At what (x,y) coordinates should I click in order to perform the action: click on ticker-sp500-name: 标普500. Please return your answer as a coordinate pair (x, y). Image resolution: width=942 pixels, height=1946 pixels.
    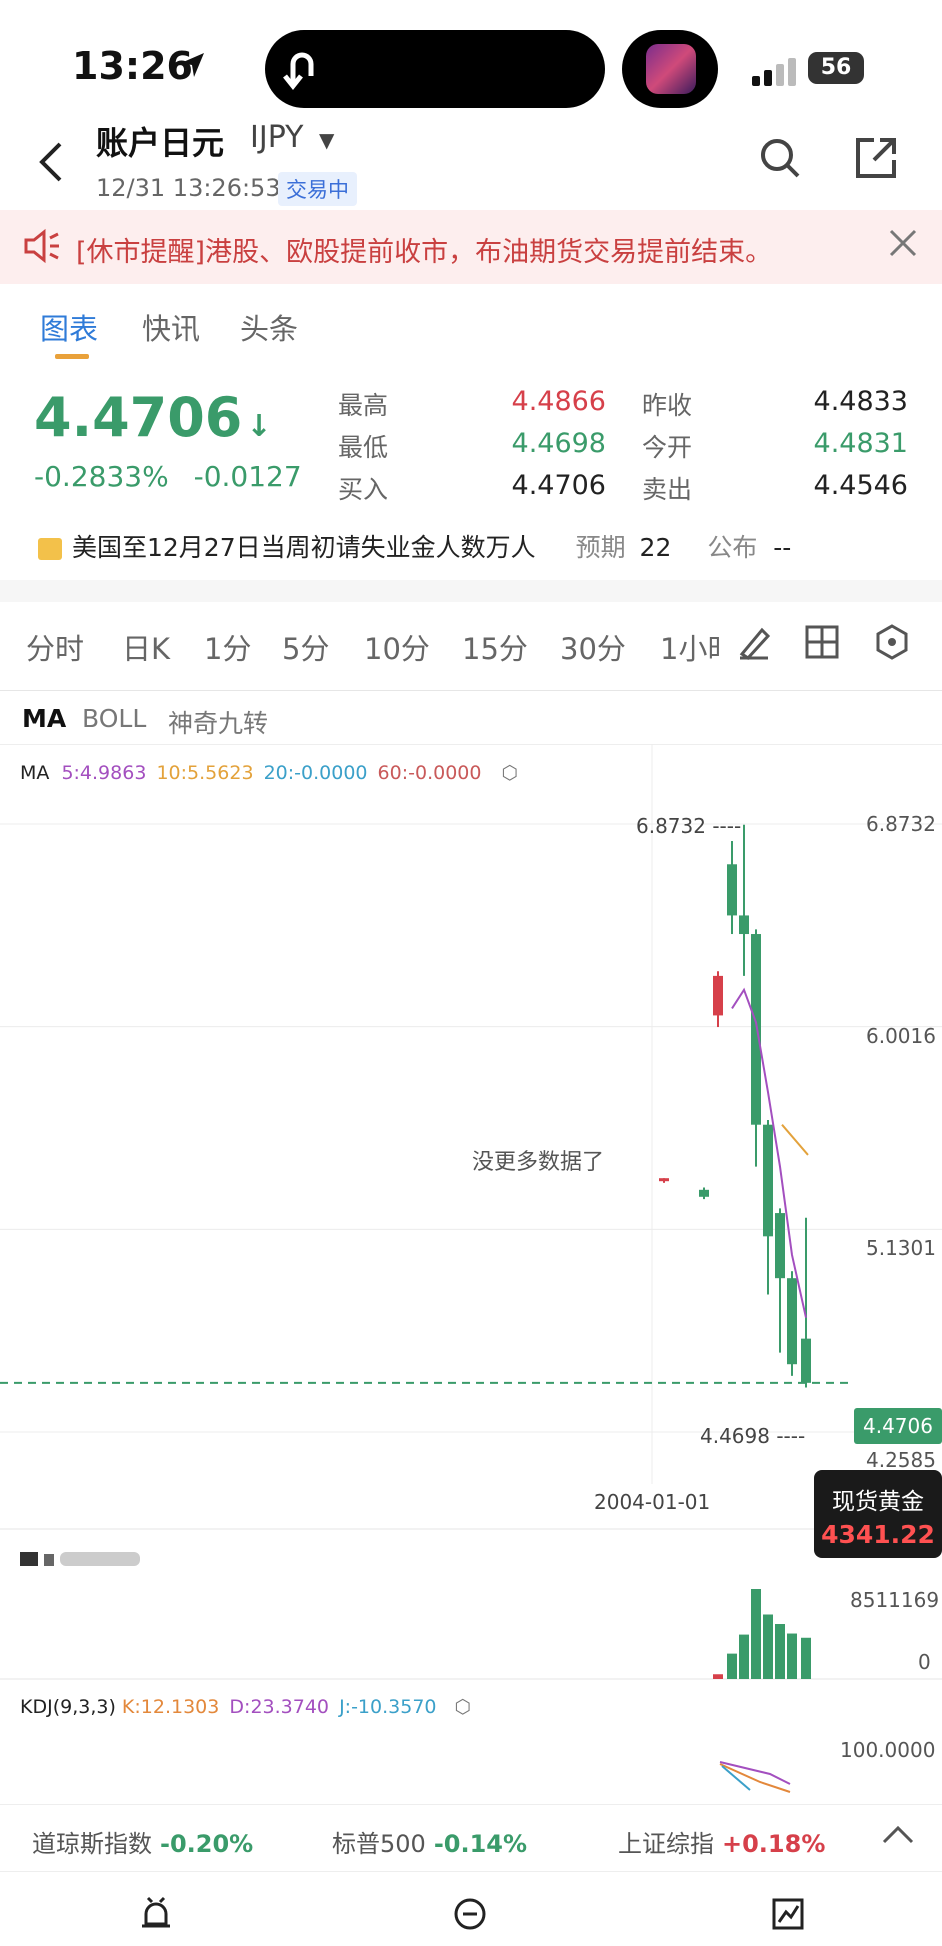
    Looking at the image, I should click on (379, 1844).